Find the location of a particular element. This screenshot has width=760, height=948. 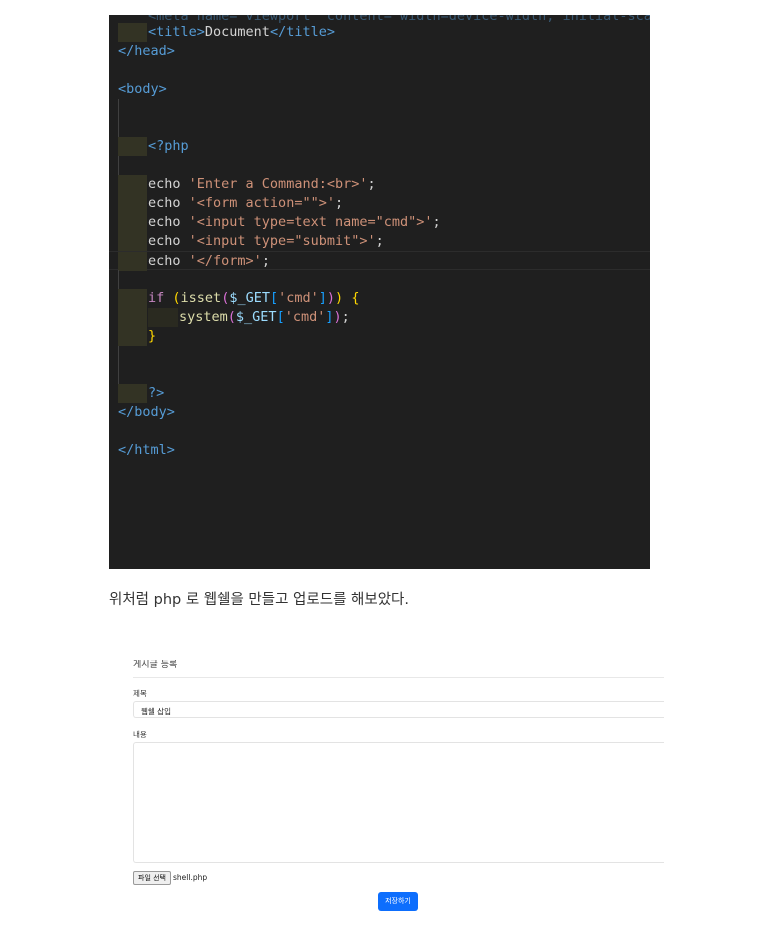

code-line-if-close: } is located at coordinates (379, 336).